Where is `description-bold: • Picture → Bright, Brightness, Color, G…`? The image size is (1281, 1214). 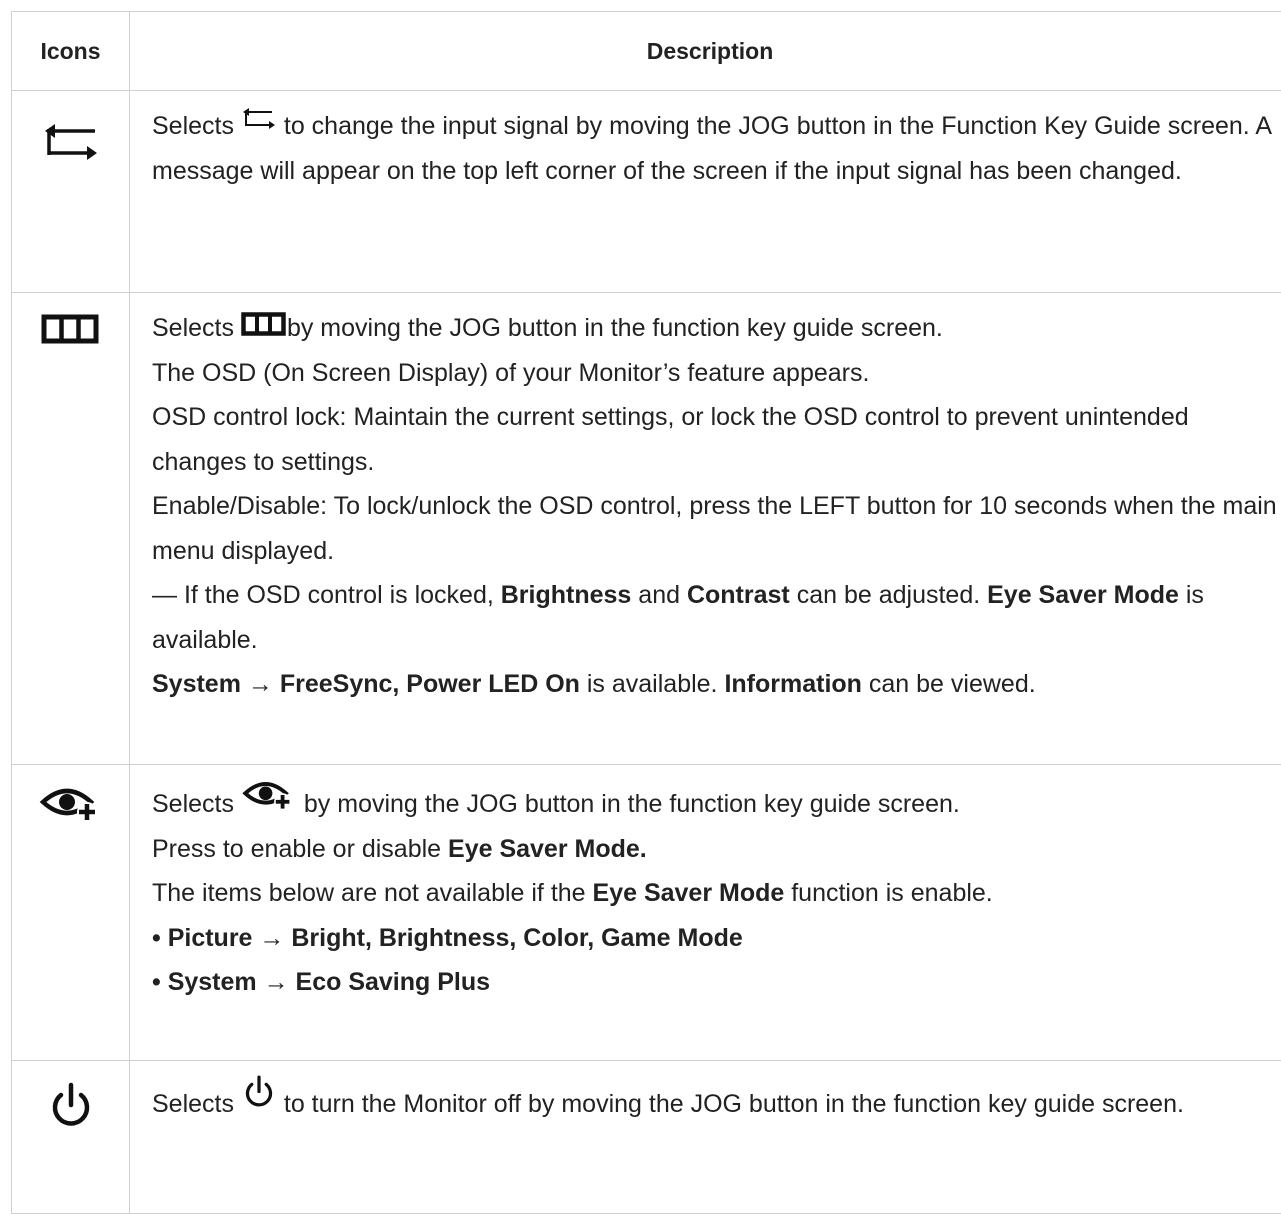
description-bold: • Picture → Bright, Brightness, Color, G… is located at coordinates (447, 938).